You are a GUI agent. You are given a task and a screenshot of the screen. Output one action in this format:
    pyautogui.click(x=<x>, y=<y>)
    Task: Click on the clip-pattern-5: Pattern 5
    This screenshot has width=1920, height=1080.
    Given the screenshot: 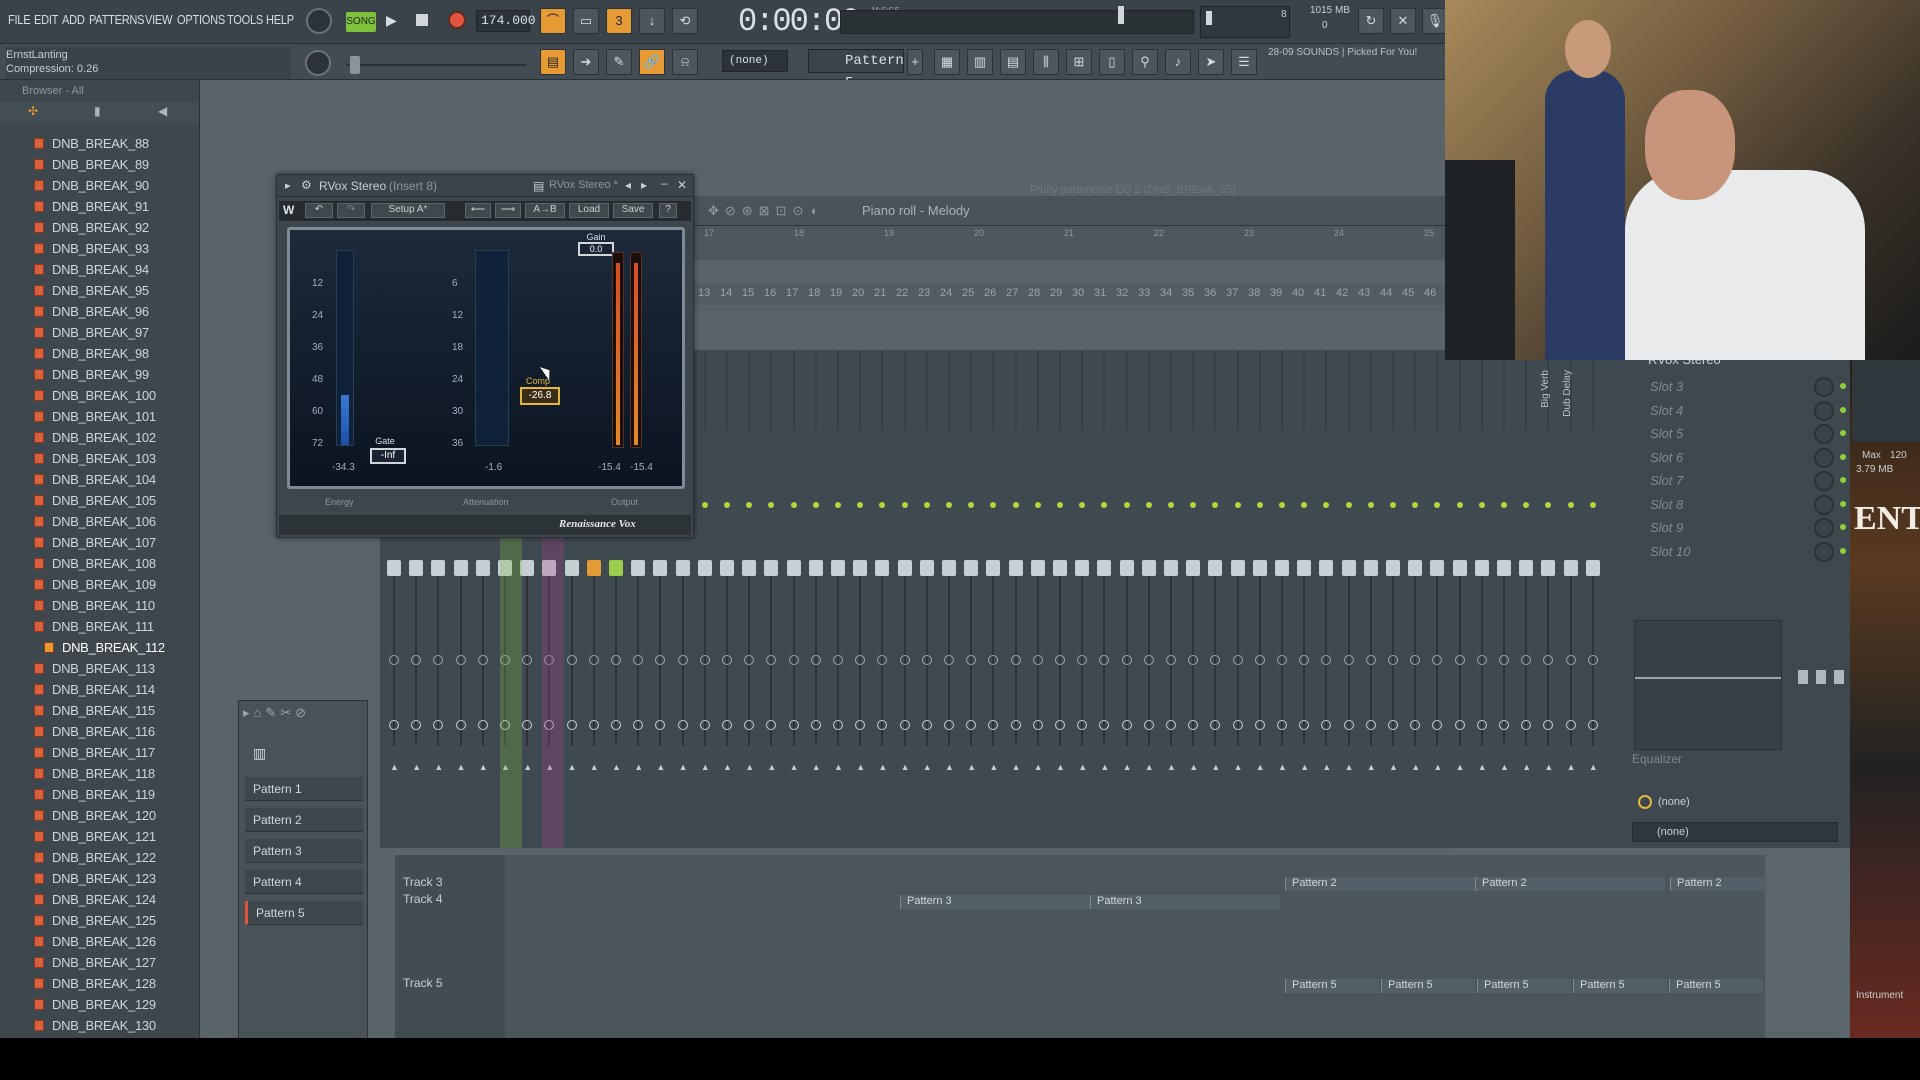 What is the action you would take?
    pyautogui.click(x=1716, y=986)
    